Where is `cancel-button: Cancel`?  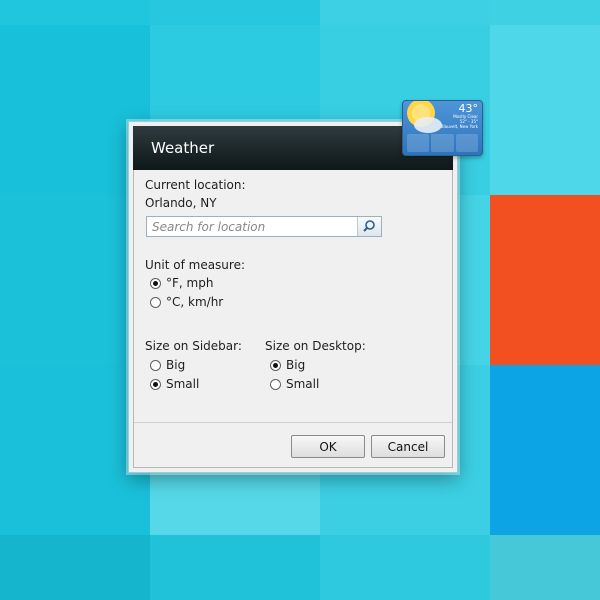
cancel-button: Cancel is located at coordinates (408, 446).